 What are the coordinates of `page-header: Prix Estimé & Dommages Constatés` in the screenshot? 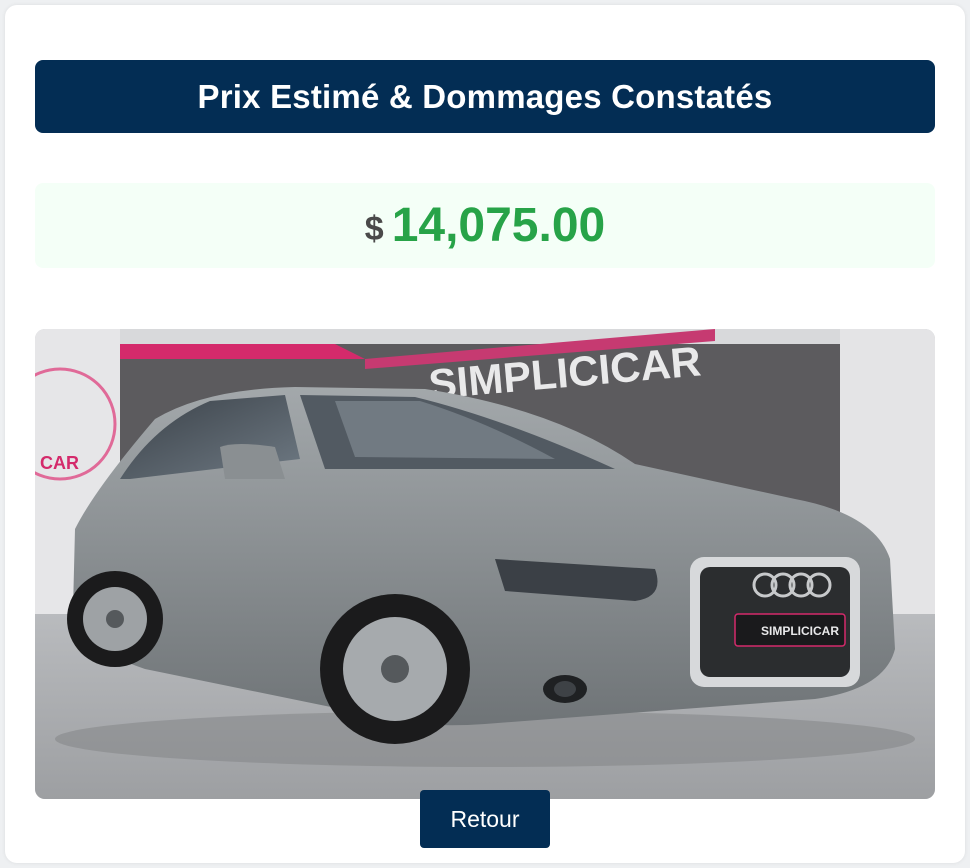 It's located at (485, 96).